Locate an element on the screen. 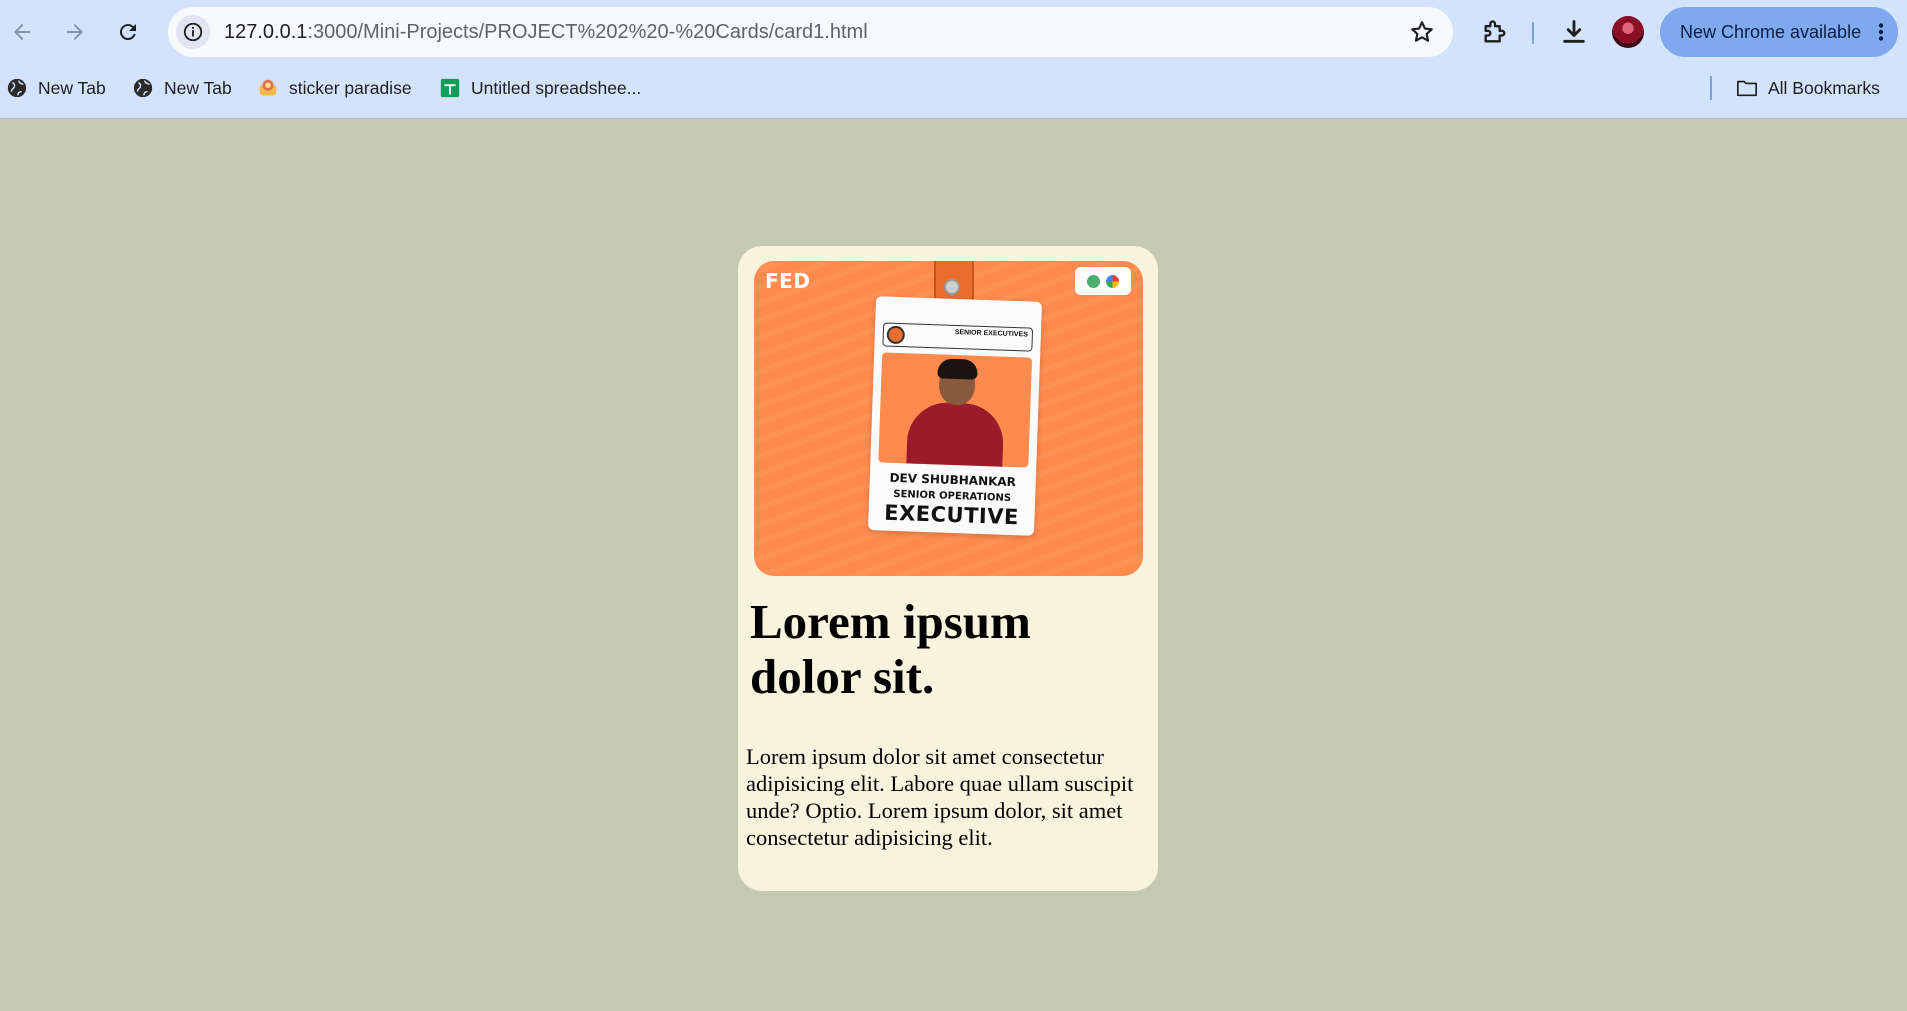 The width and height of the screenshot is (1907, 1011). forward-arrow-icon is located at coordinates (75, 32).